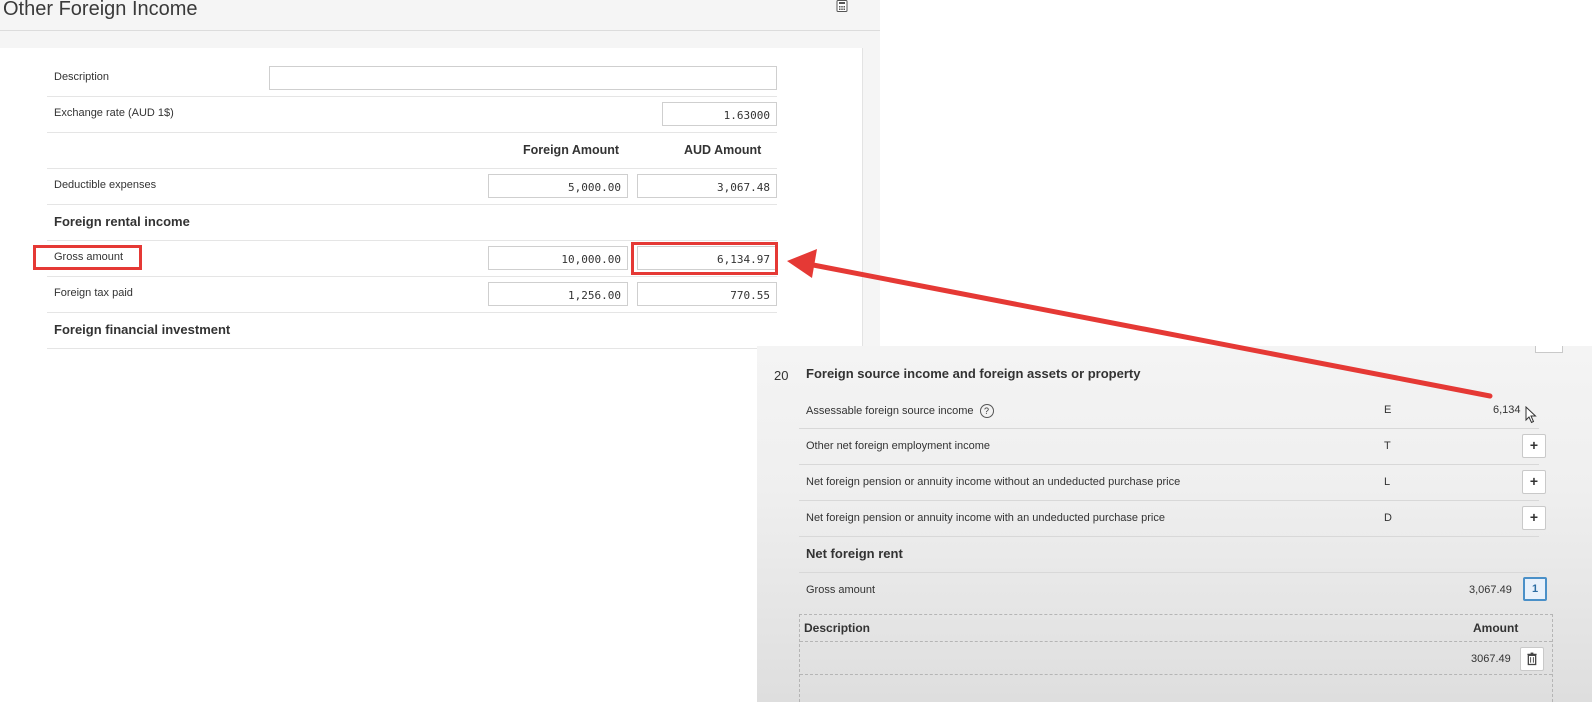  Describe the element at coordinates (558, 186) in the screenshot. I see `deductible-expenses-foreign-field: 5,000.00` at that location.